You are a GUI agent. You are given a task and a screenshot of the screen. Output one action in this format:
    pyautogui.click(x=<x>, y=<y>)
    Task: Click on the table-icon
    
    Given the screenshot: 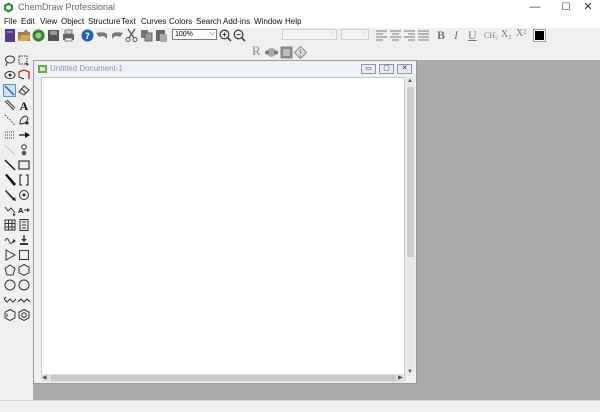 What is the action you would take?
    pyautogui.click(x=10, y=225)
    